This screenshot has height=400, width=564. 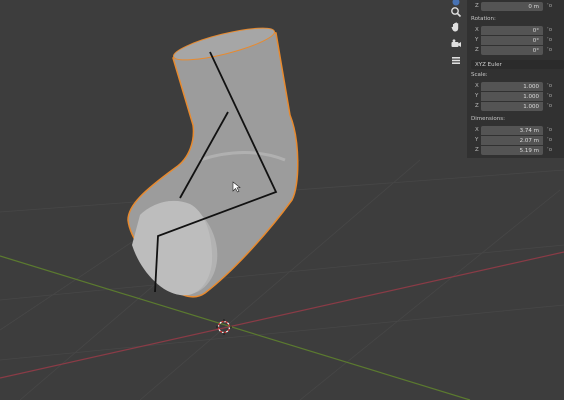 I want to click on rotation-z-field: 0°, so click(x=512, y=50).